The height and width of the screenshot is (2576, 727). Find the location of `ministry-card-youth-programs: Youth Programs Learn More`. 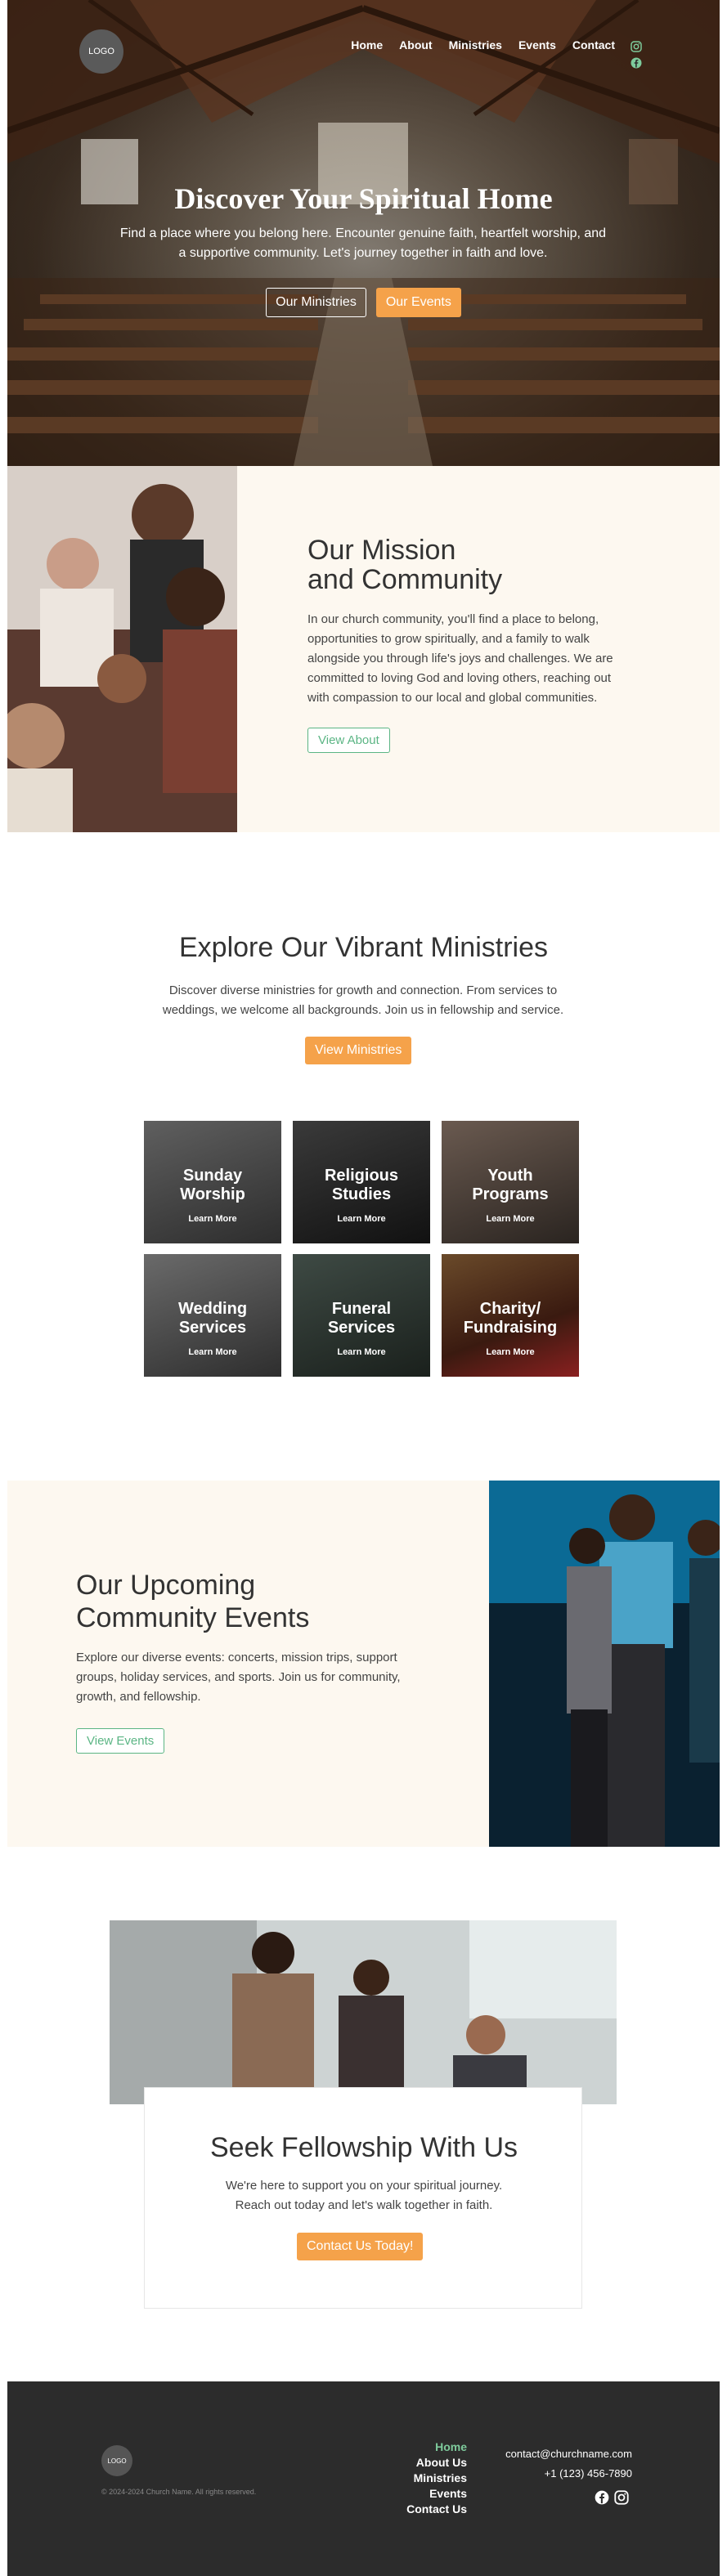

ministry-card-youth-programs: Youth Programs Learn More is located at coordinates (510, 1182).